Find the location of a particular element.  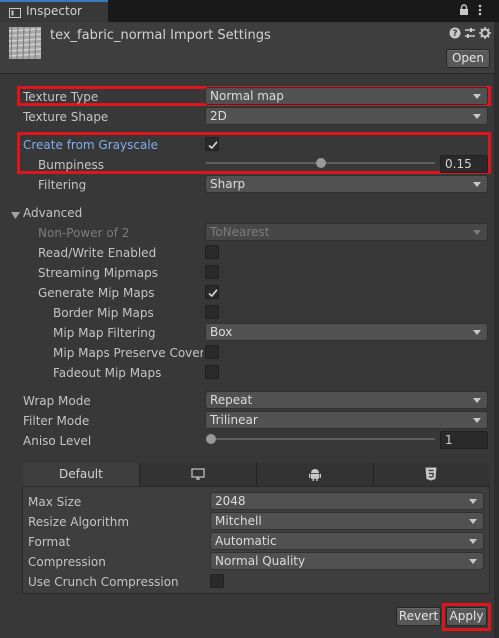

mip-map-filtering-label: Mip Map Filtering is located at coordinates (104, 333).